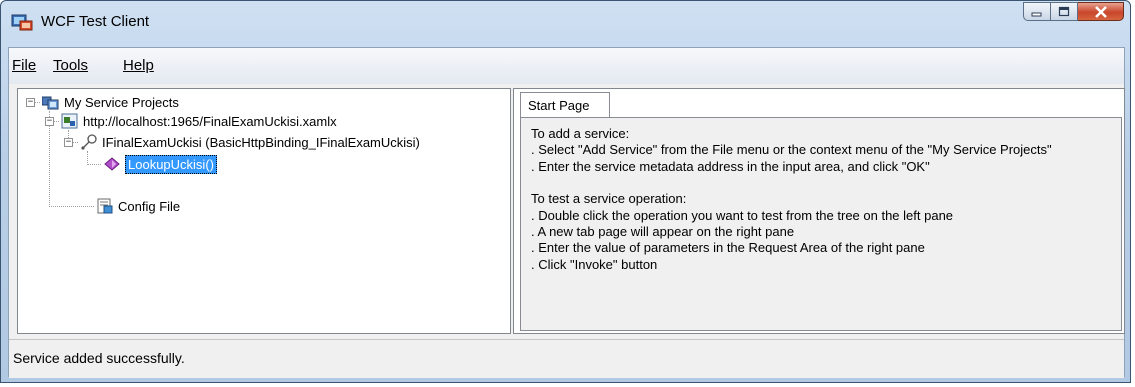 The image size is (1135, 387). What do you see at coordinates (49, 121) in the screenshot?
I see `collapse-service-toggle: −` at bounding box center [49, 121].